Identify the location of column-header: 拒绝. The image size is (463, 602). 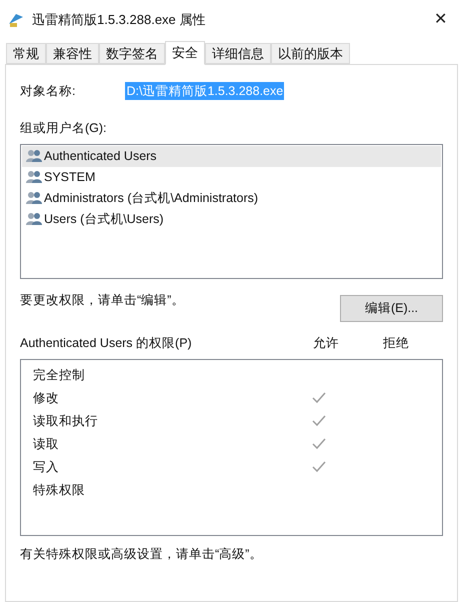
(396, 343).